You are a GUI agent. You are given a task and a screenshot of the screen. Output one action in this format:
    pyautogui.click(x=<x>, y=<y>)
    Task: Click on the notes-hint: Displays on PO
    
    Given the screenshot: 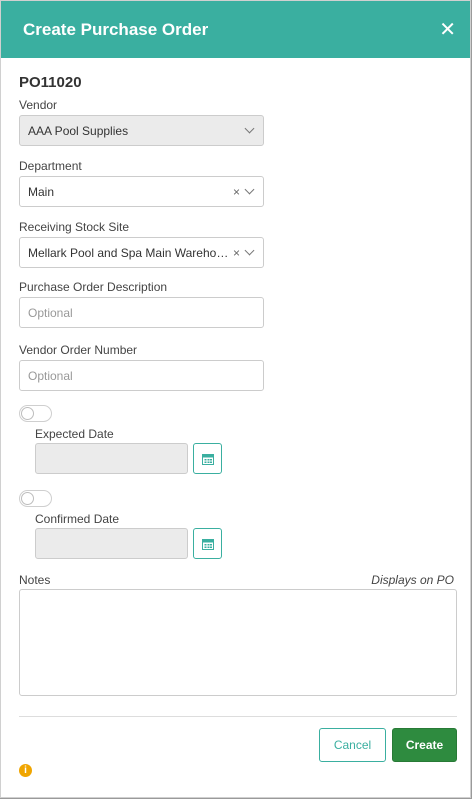 What is the action you would take?
    pyautogui.click(x=412, y=580)
    